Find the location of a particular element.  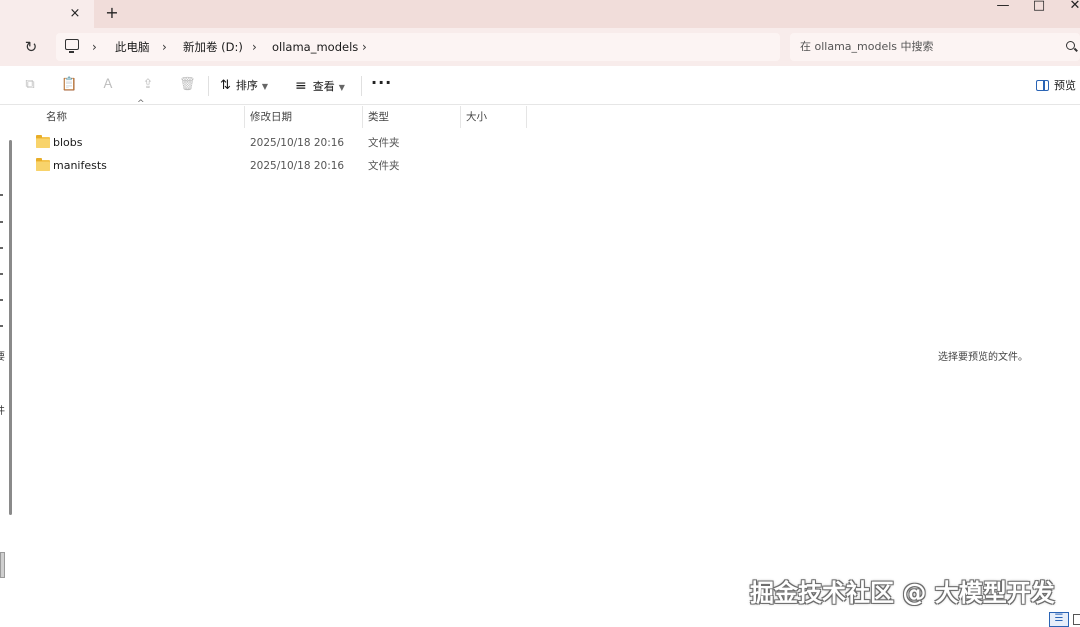

search-placeholder: 在 ollama_models 中搜索 is located at coordinates (867, 46).